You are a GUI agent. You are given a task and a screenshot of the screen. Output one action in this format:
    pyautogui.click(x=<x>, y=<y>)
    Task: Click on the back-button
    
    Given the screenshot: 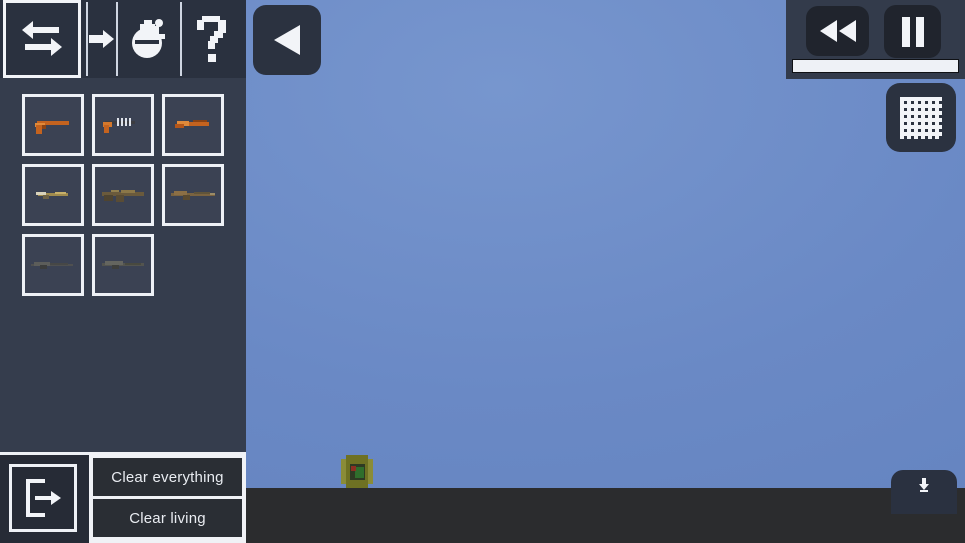 What is the action you would take?
    pyautogui.click(x=287, y=40)
    